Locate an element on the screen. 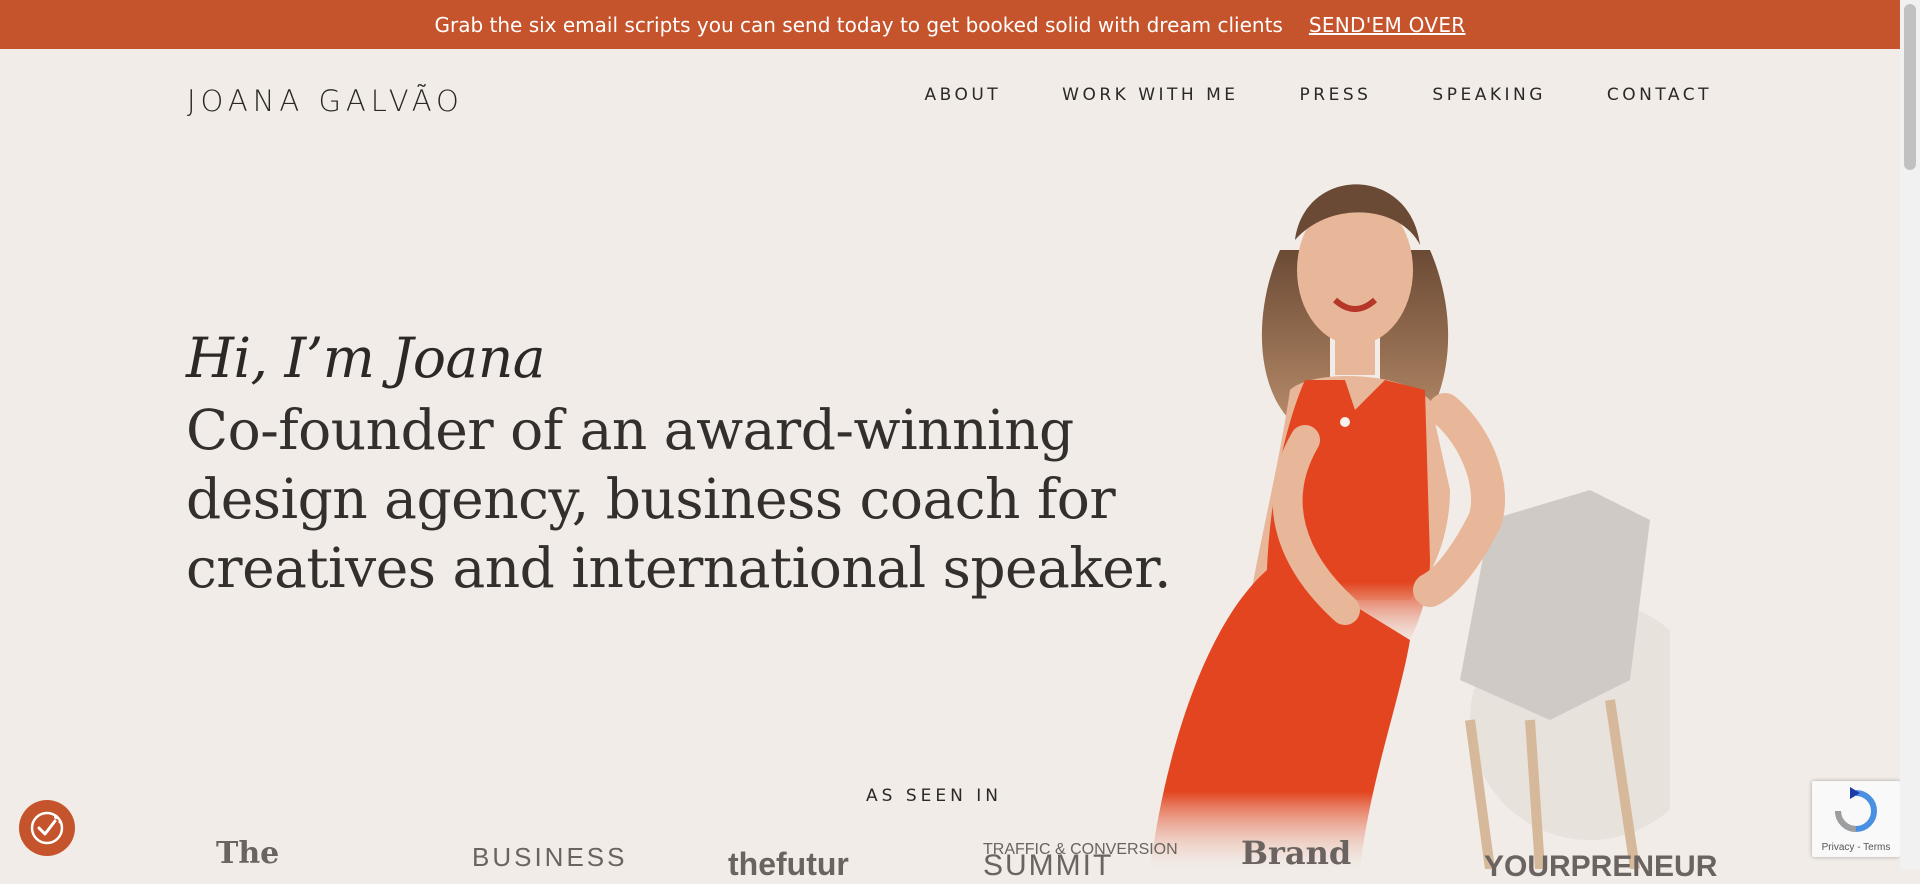  nav-item-work-with-me: WORK WITH ME is located at coordinates (1150, 95).